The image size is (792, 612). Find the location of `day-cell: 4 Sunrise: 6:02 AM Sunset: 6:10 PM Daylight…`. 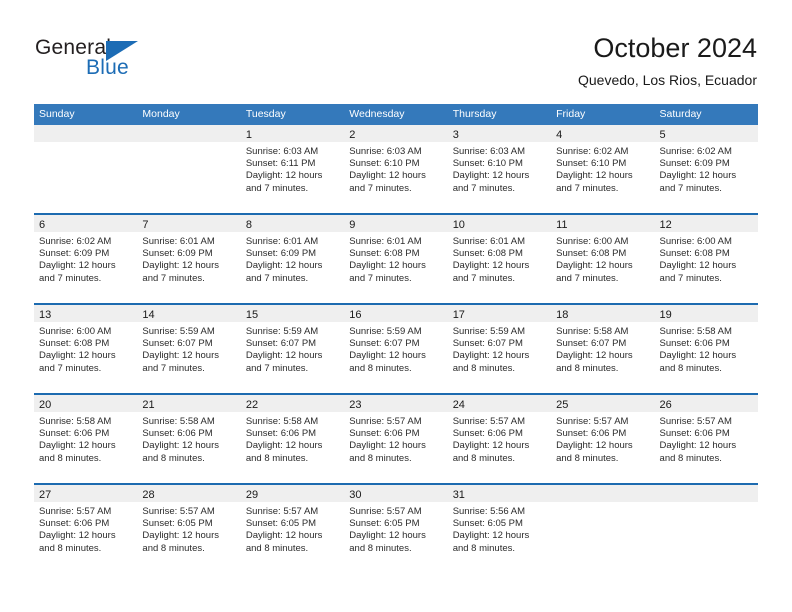

day-cell: 4 Sunrise: 6:02 AM Sunset: 6:10 PM Daylight… is located at coordinates (603, 169).